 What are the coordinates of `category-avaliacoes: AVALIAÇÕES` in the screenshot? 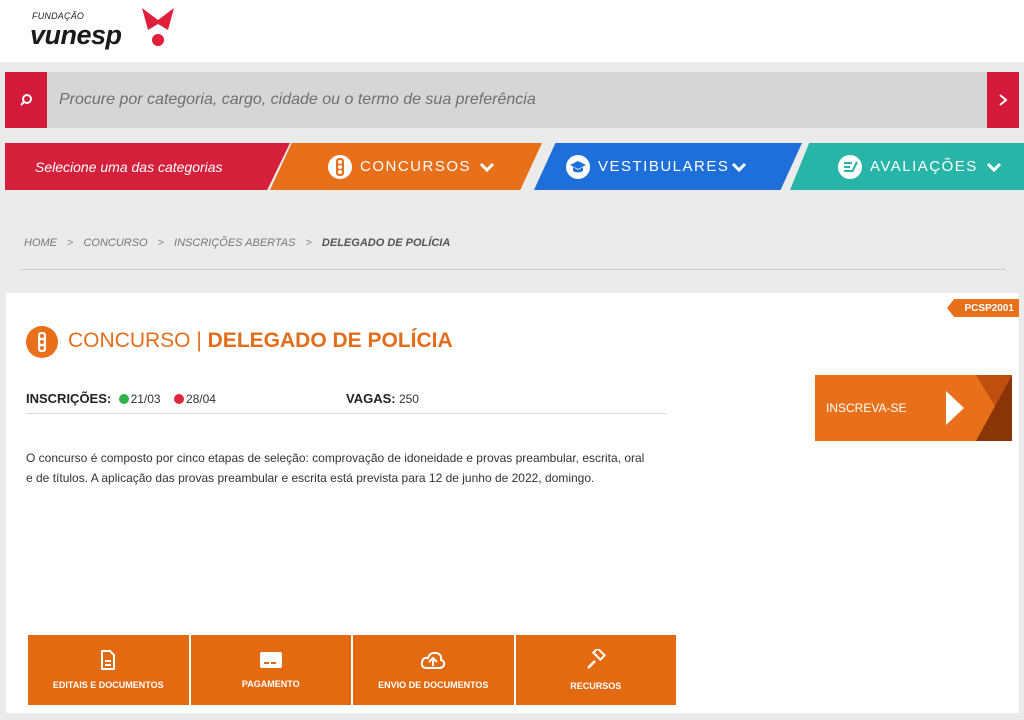 It's located at (907, 166).